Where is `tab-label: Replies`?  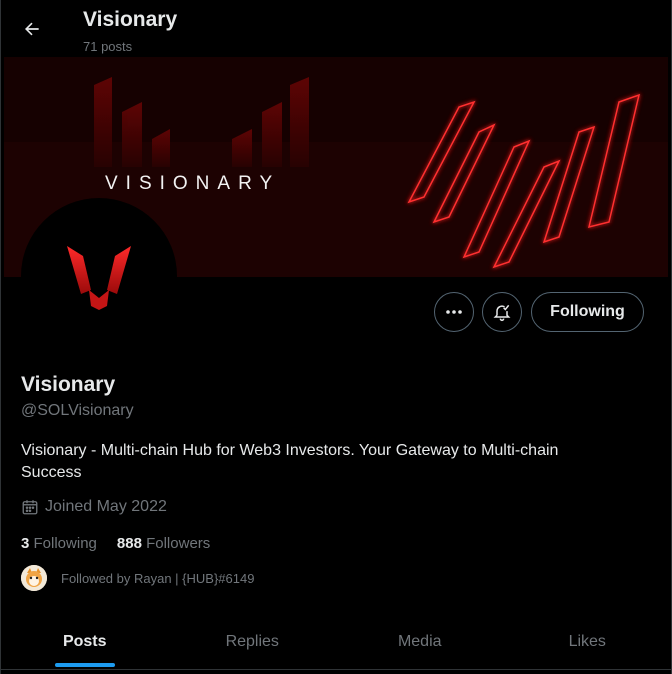 tab-label: Replies is located at coordinates (252, 641).